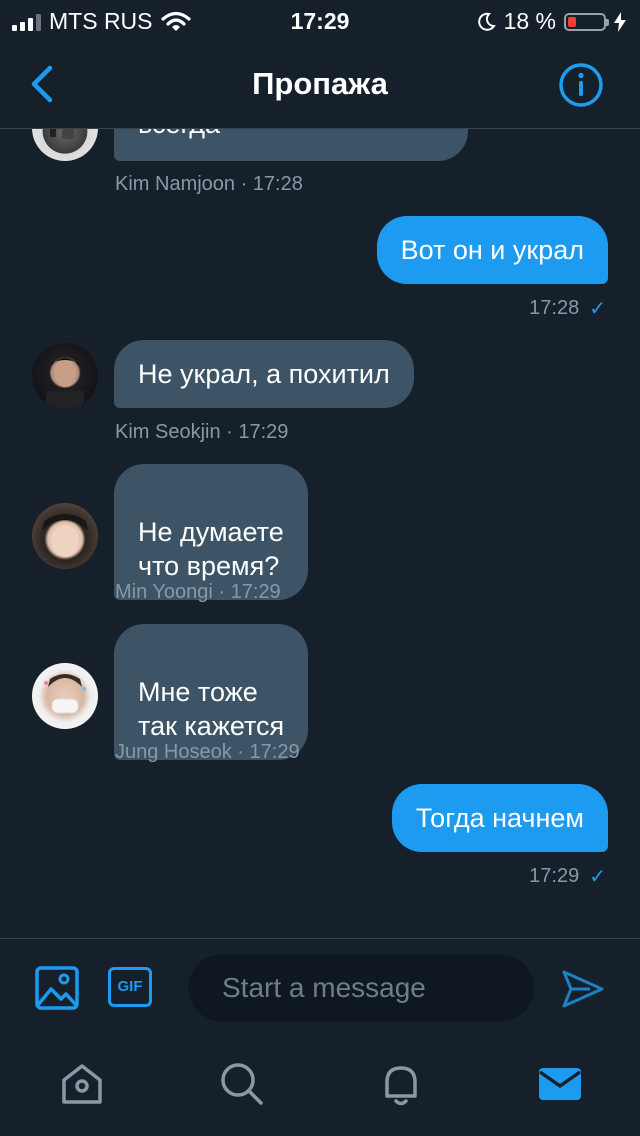 Image resolution: width=640 pixels, height=1136 pixels. Describe the element at coordinates (529, 21) in the screenshot. I see `battery-percent: 18 %` at that location.